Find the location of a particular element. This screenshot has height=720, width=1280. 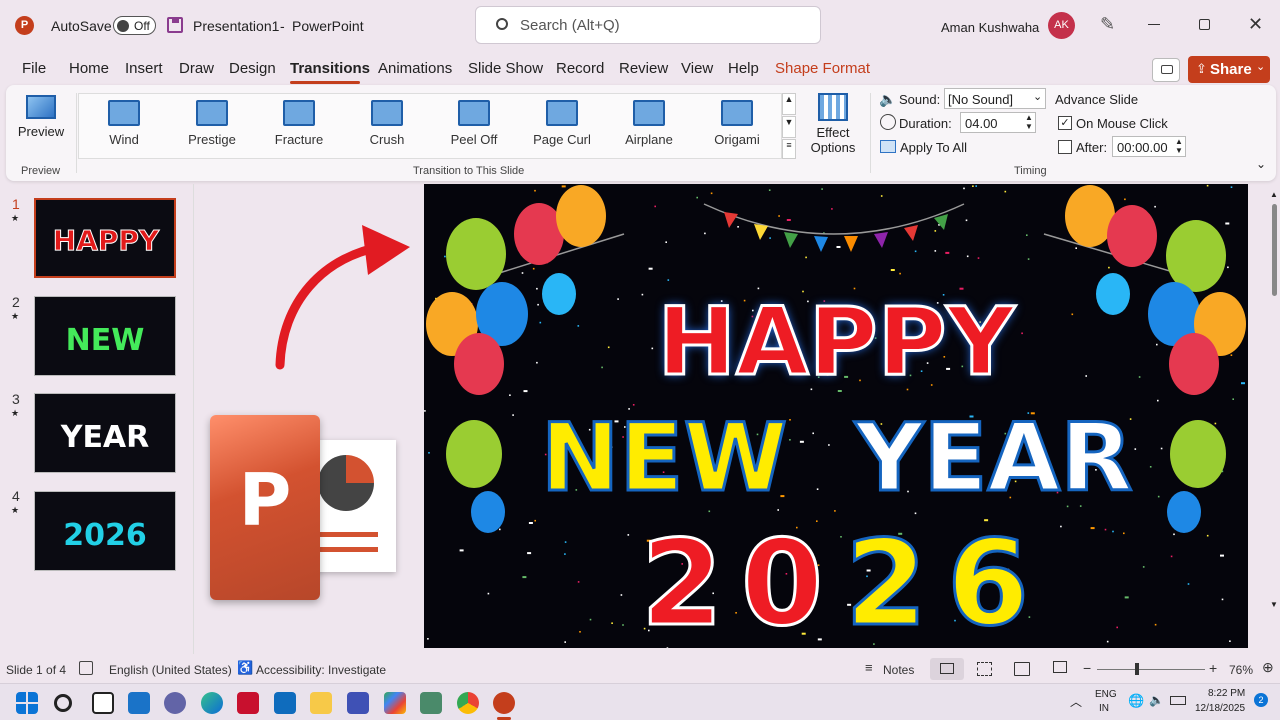

slide-thumbnail-4: 2026 is located at coordinates (105, 531).